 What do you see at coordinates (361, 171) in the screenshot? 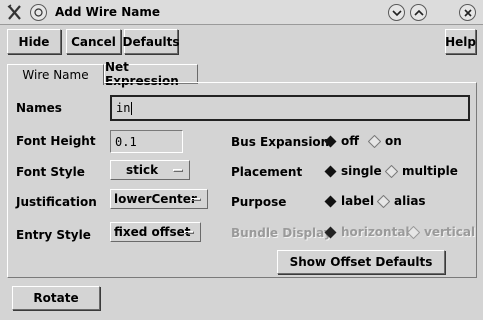
I see `radio-label: single` at bounding box center [361, 171].